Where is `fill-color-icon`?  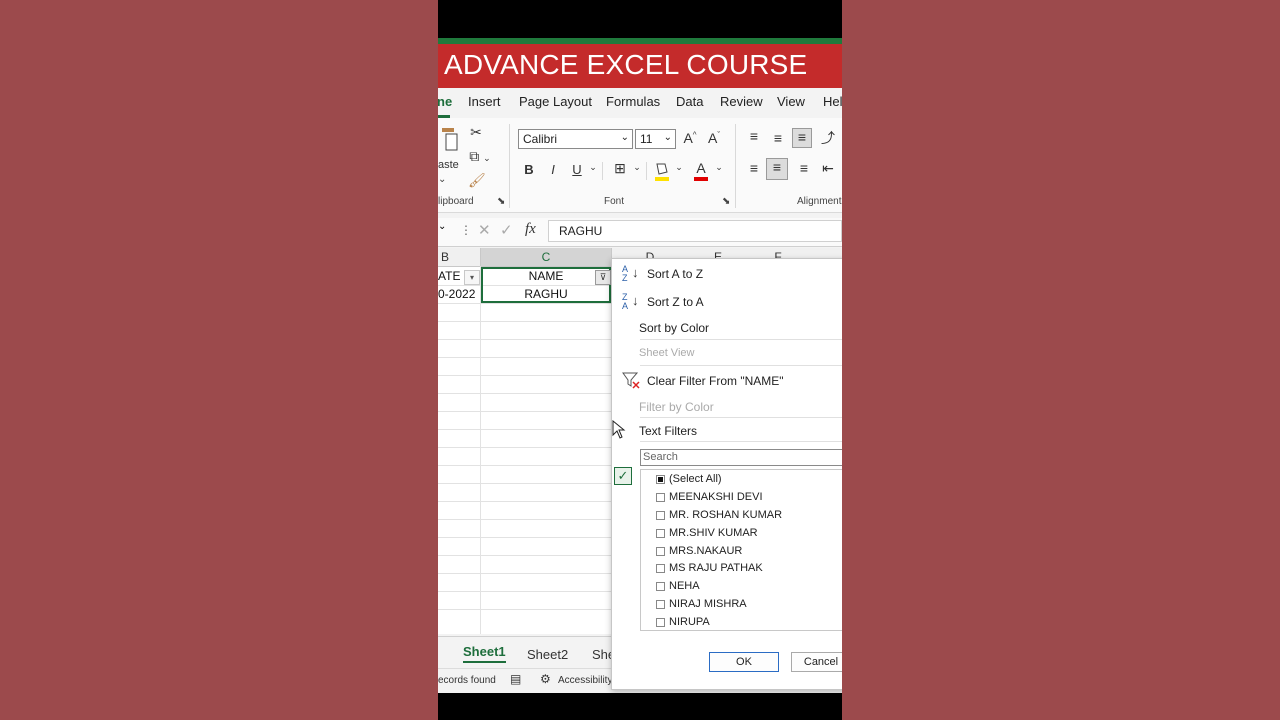
fill-color-icon is located at coordinates (662, 171).